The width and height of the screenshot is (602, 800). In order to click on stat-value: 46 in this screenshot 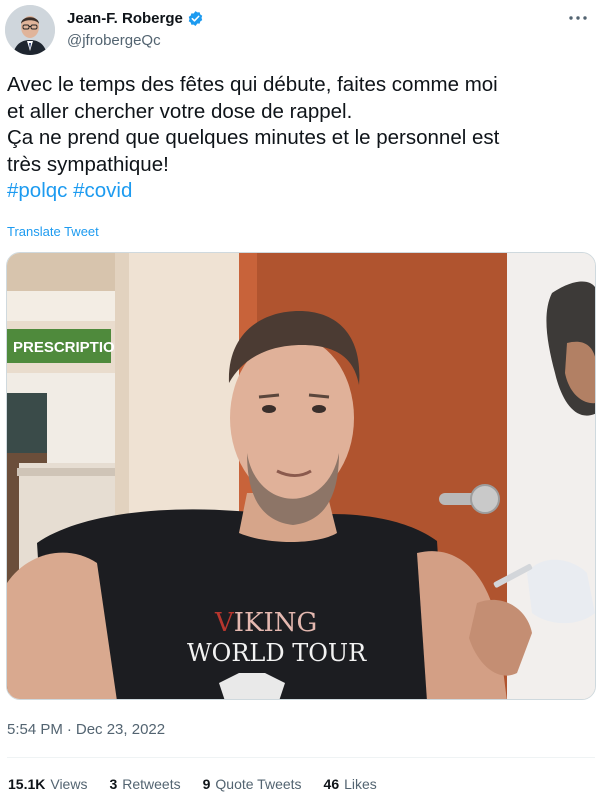, I will do `click(331, 784)`.